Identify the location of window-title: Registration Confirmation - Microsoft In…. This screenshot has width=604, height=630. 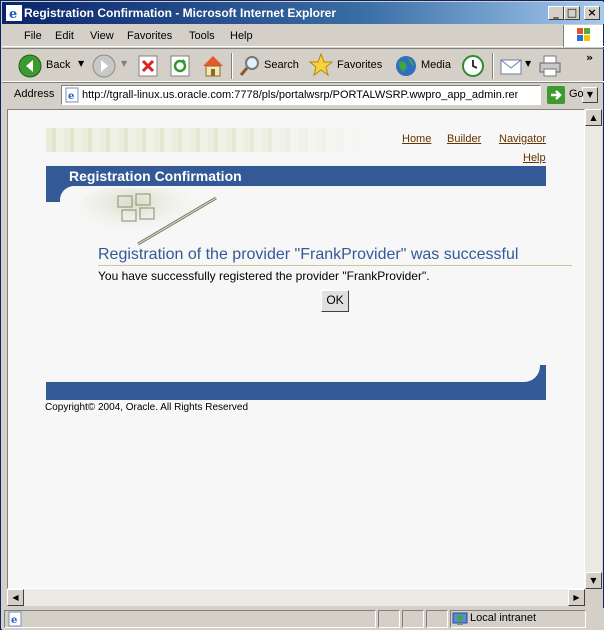
(180, 13).